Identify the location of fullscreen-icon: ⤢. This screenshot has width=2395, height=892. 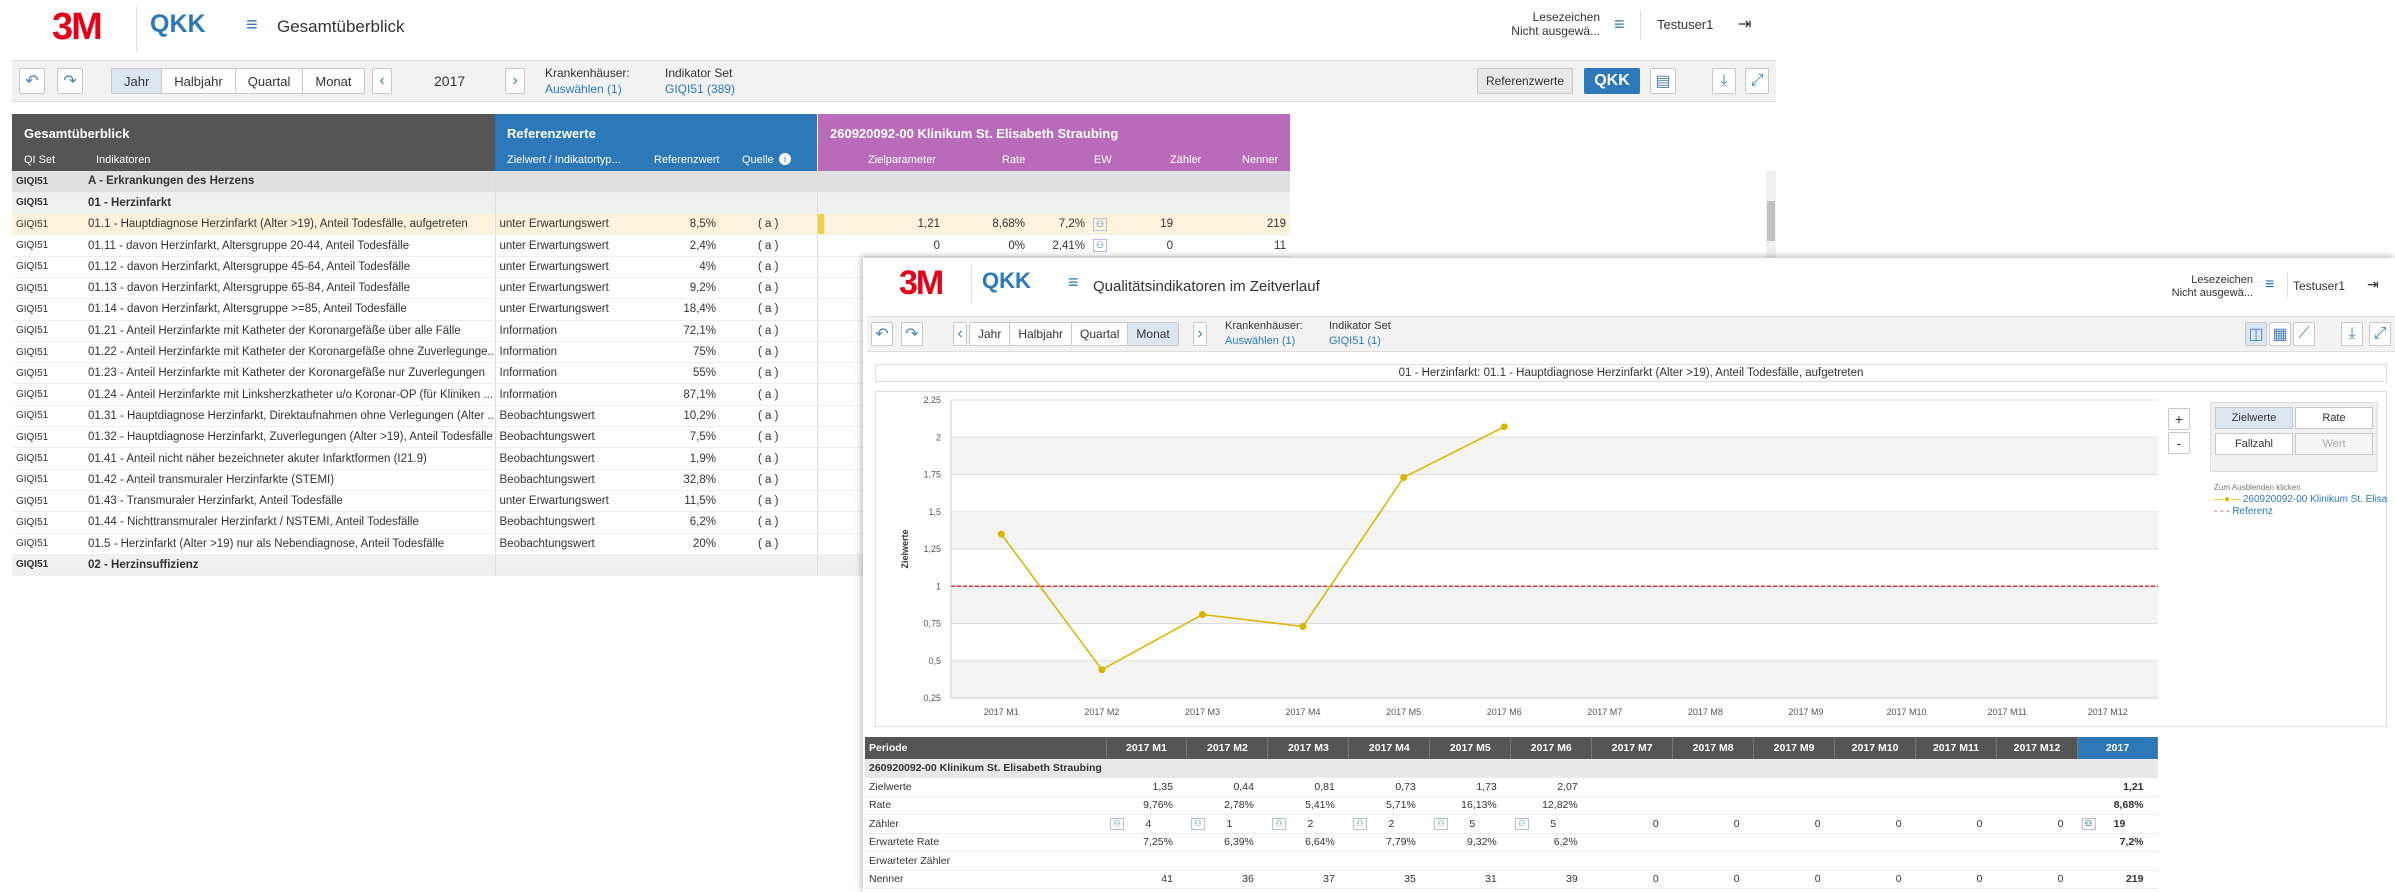
(1757, 81).